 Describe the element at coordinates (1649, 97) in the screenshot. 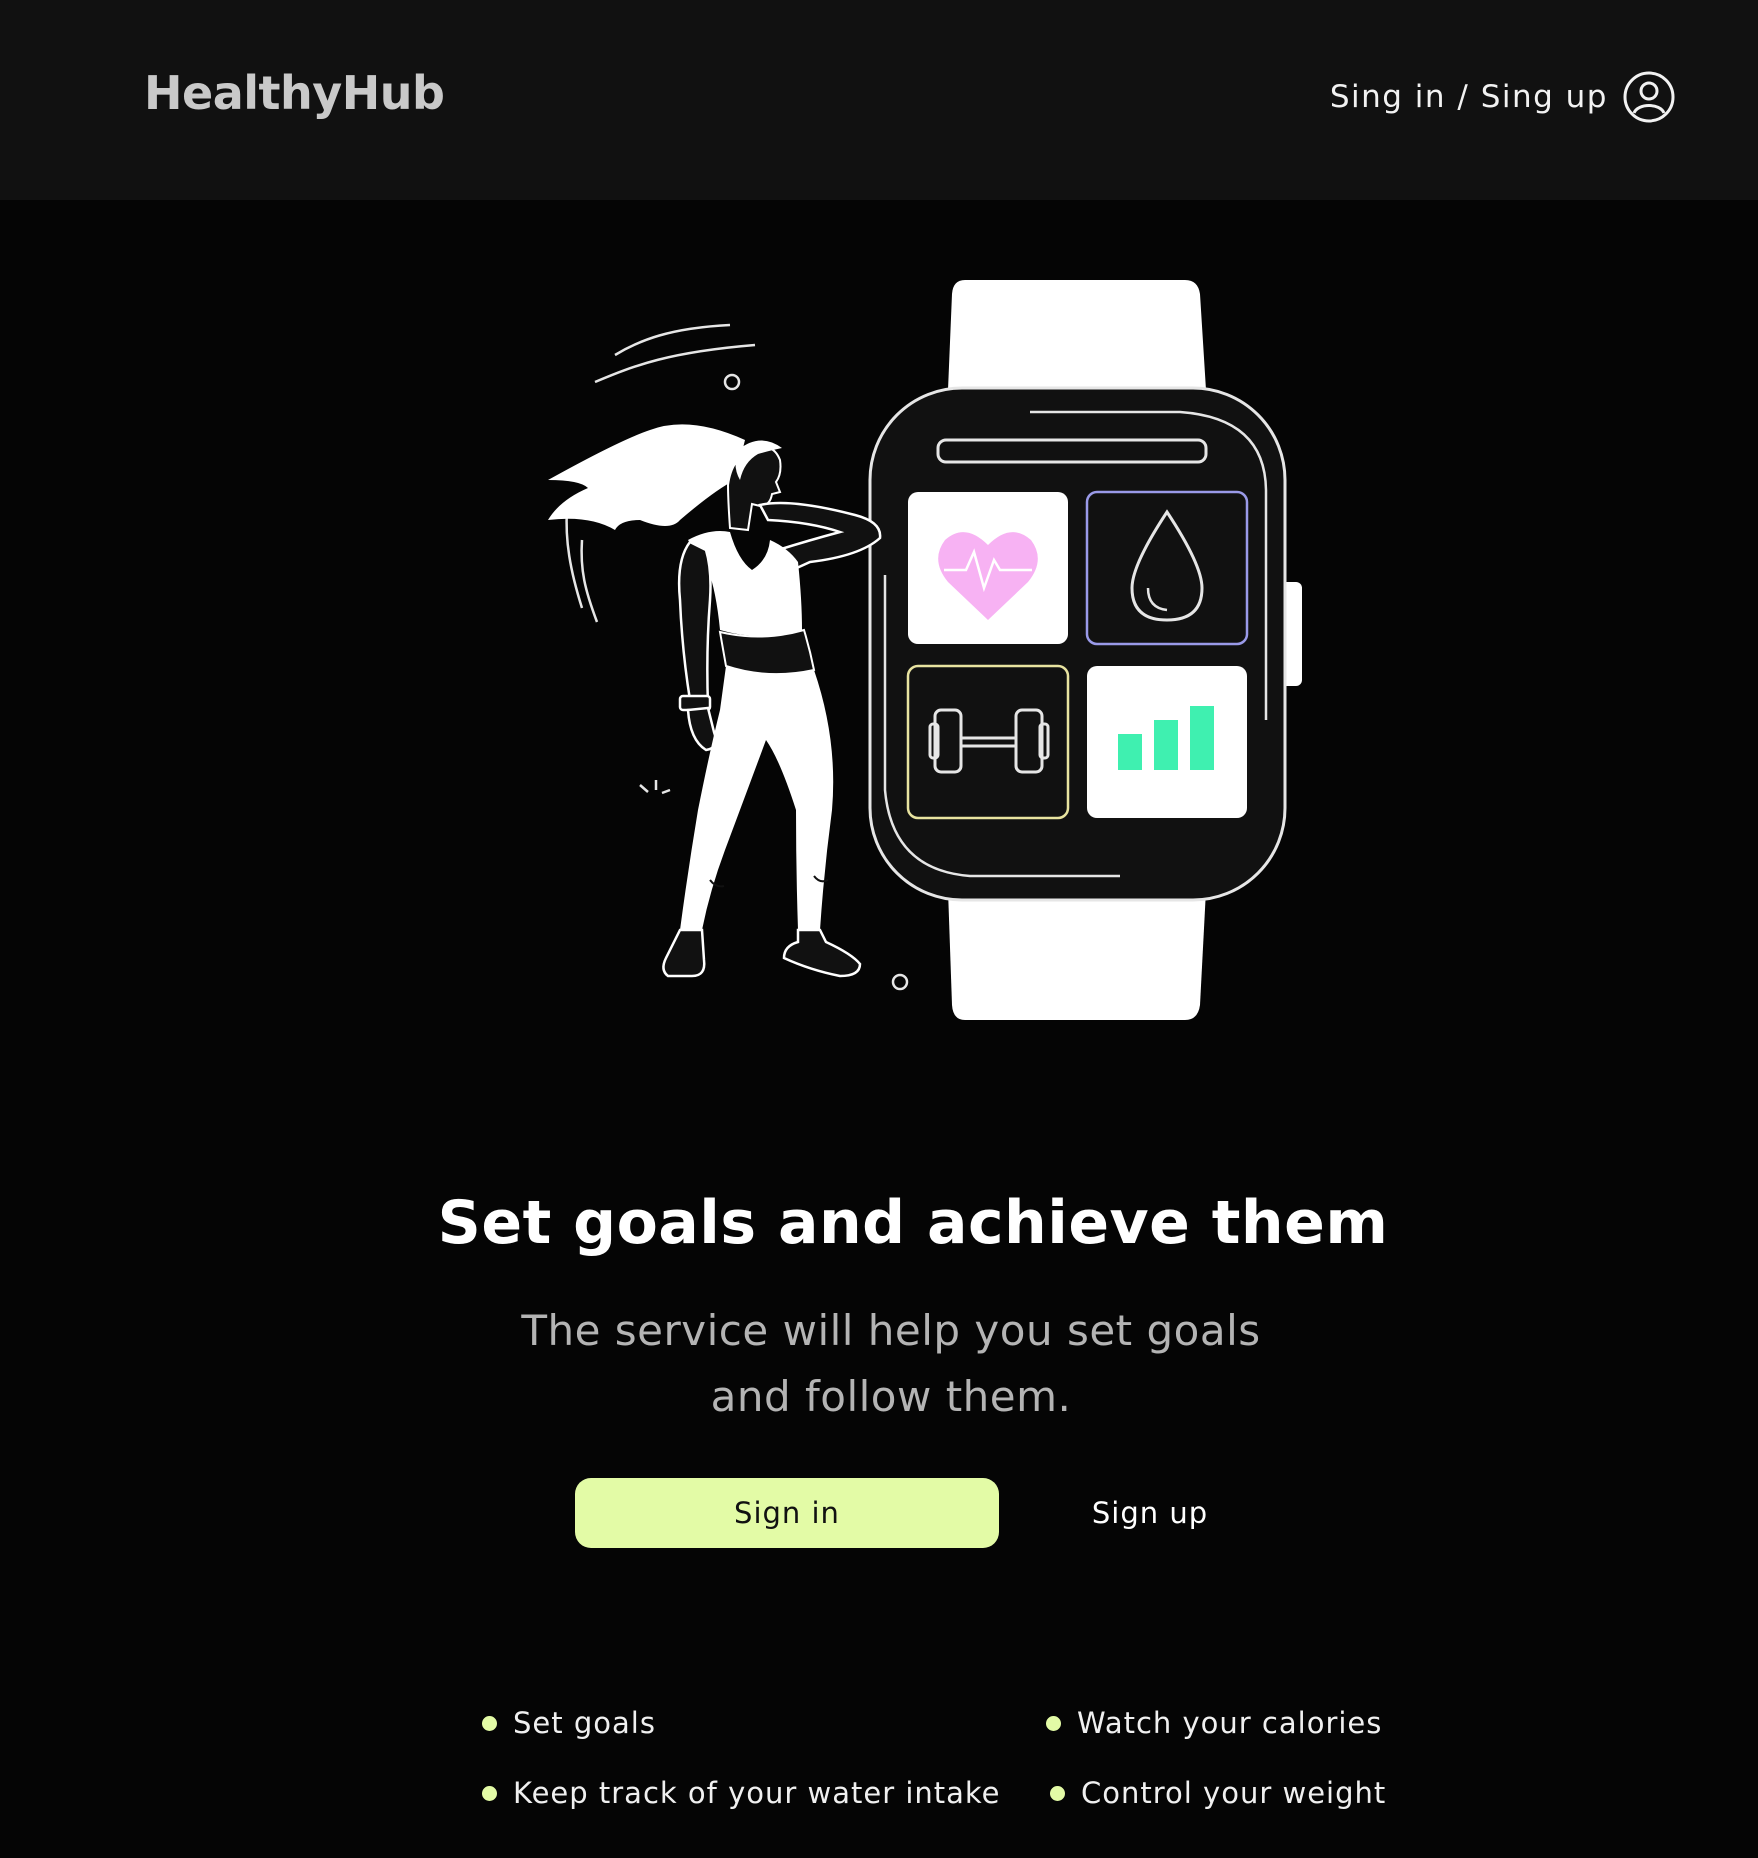

I see `user-circle-icon` at that location.